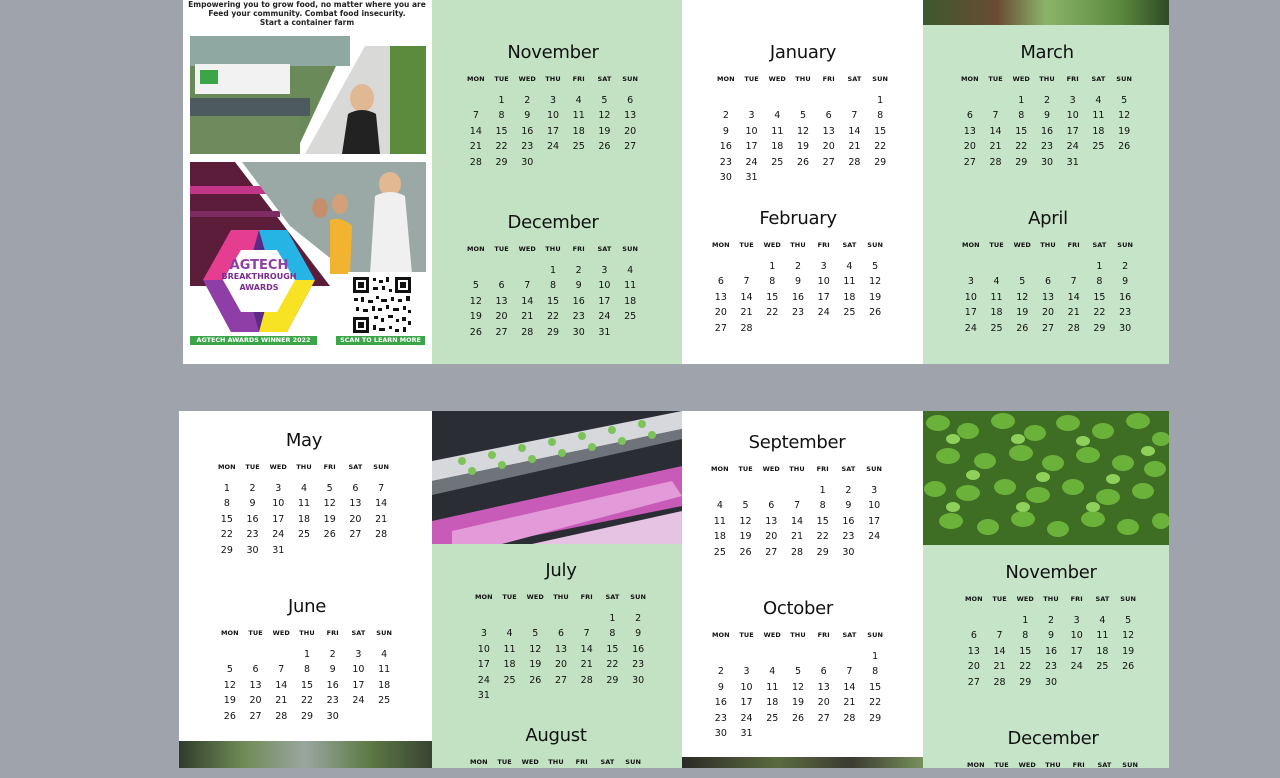 The height and width of the screenshot is (778, 1280). What do you see at coordinates (501, 286) in the screenshot?
I see `day-number: 6` at bounding box center [501, 286].